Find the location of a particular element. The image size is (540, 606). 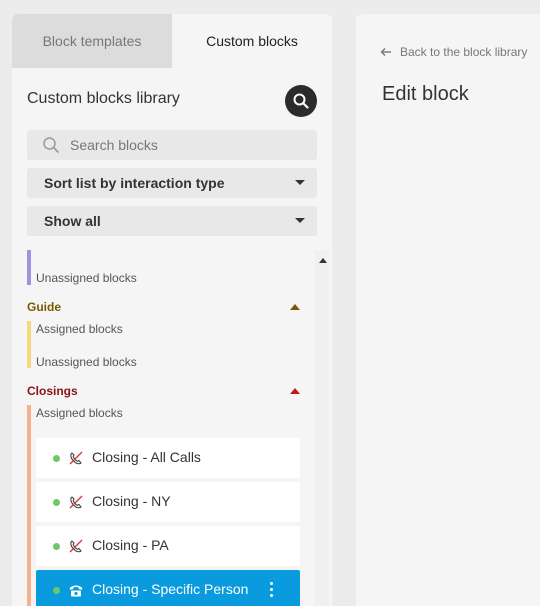

filter-select: Show all is located at coordinates (172, 221).